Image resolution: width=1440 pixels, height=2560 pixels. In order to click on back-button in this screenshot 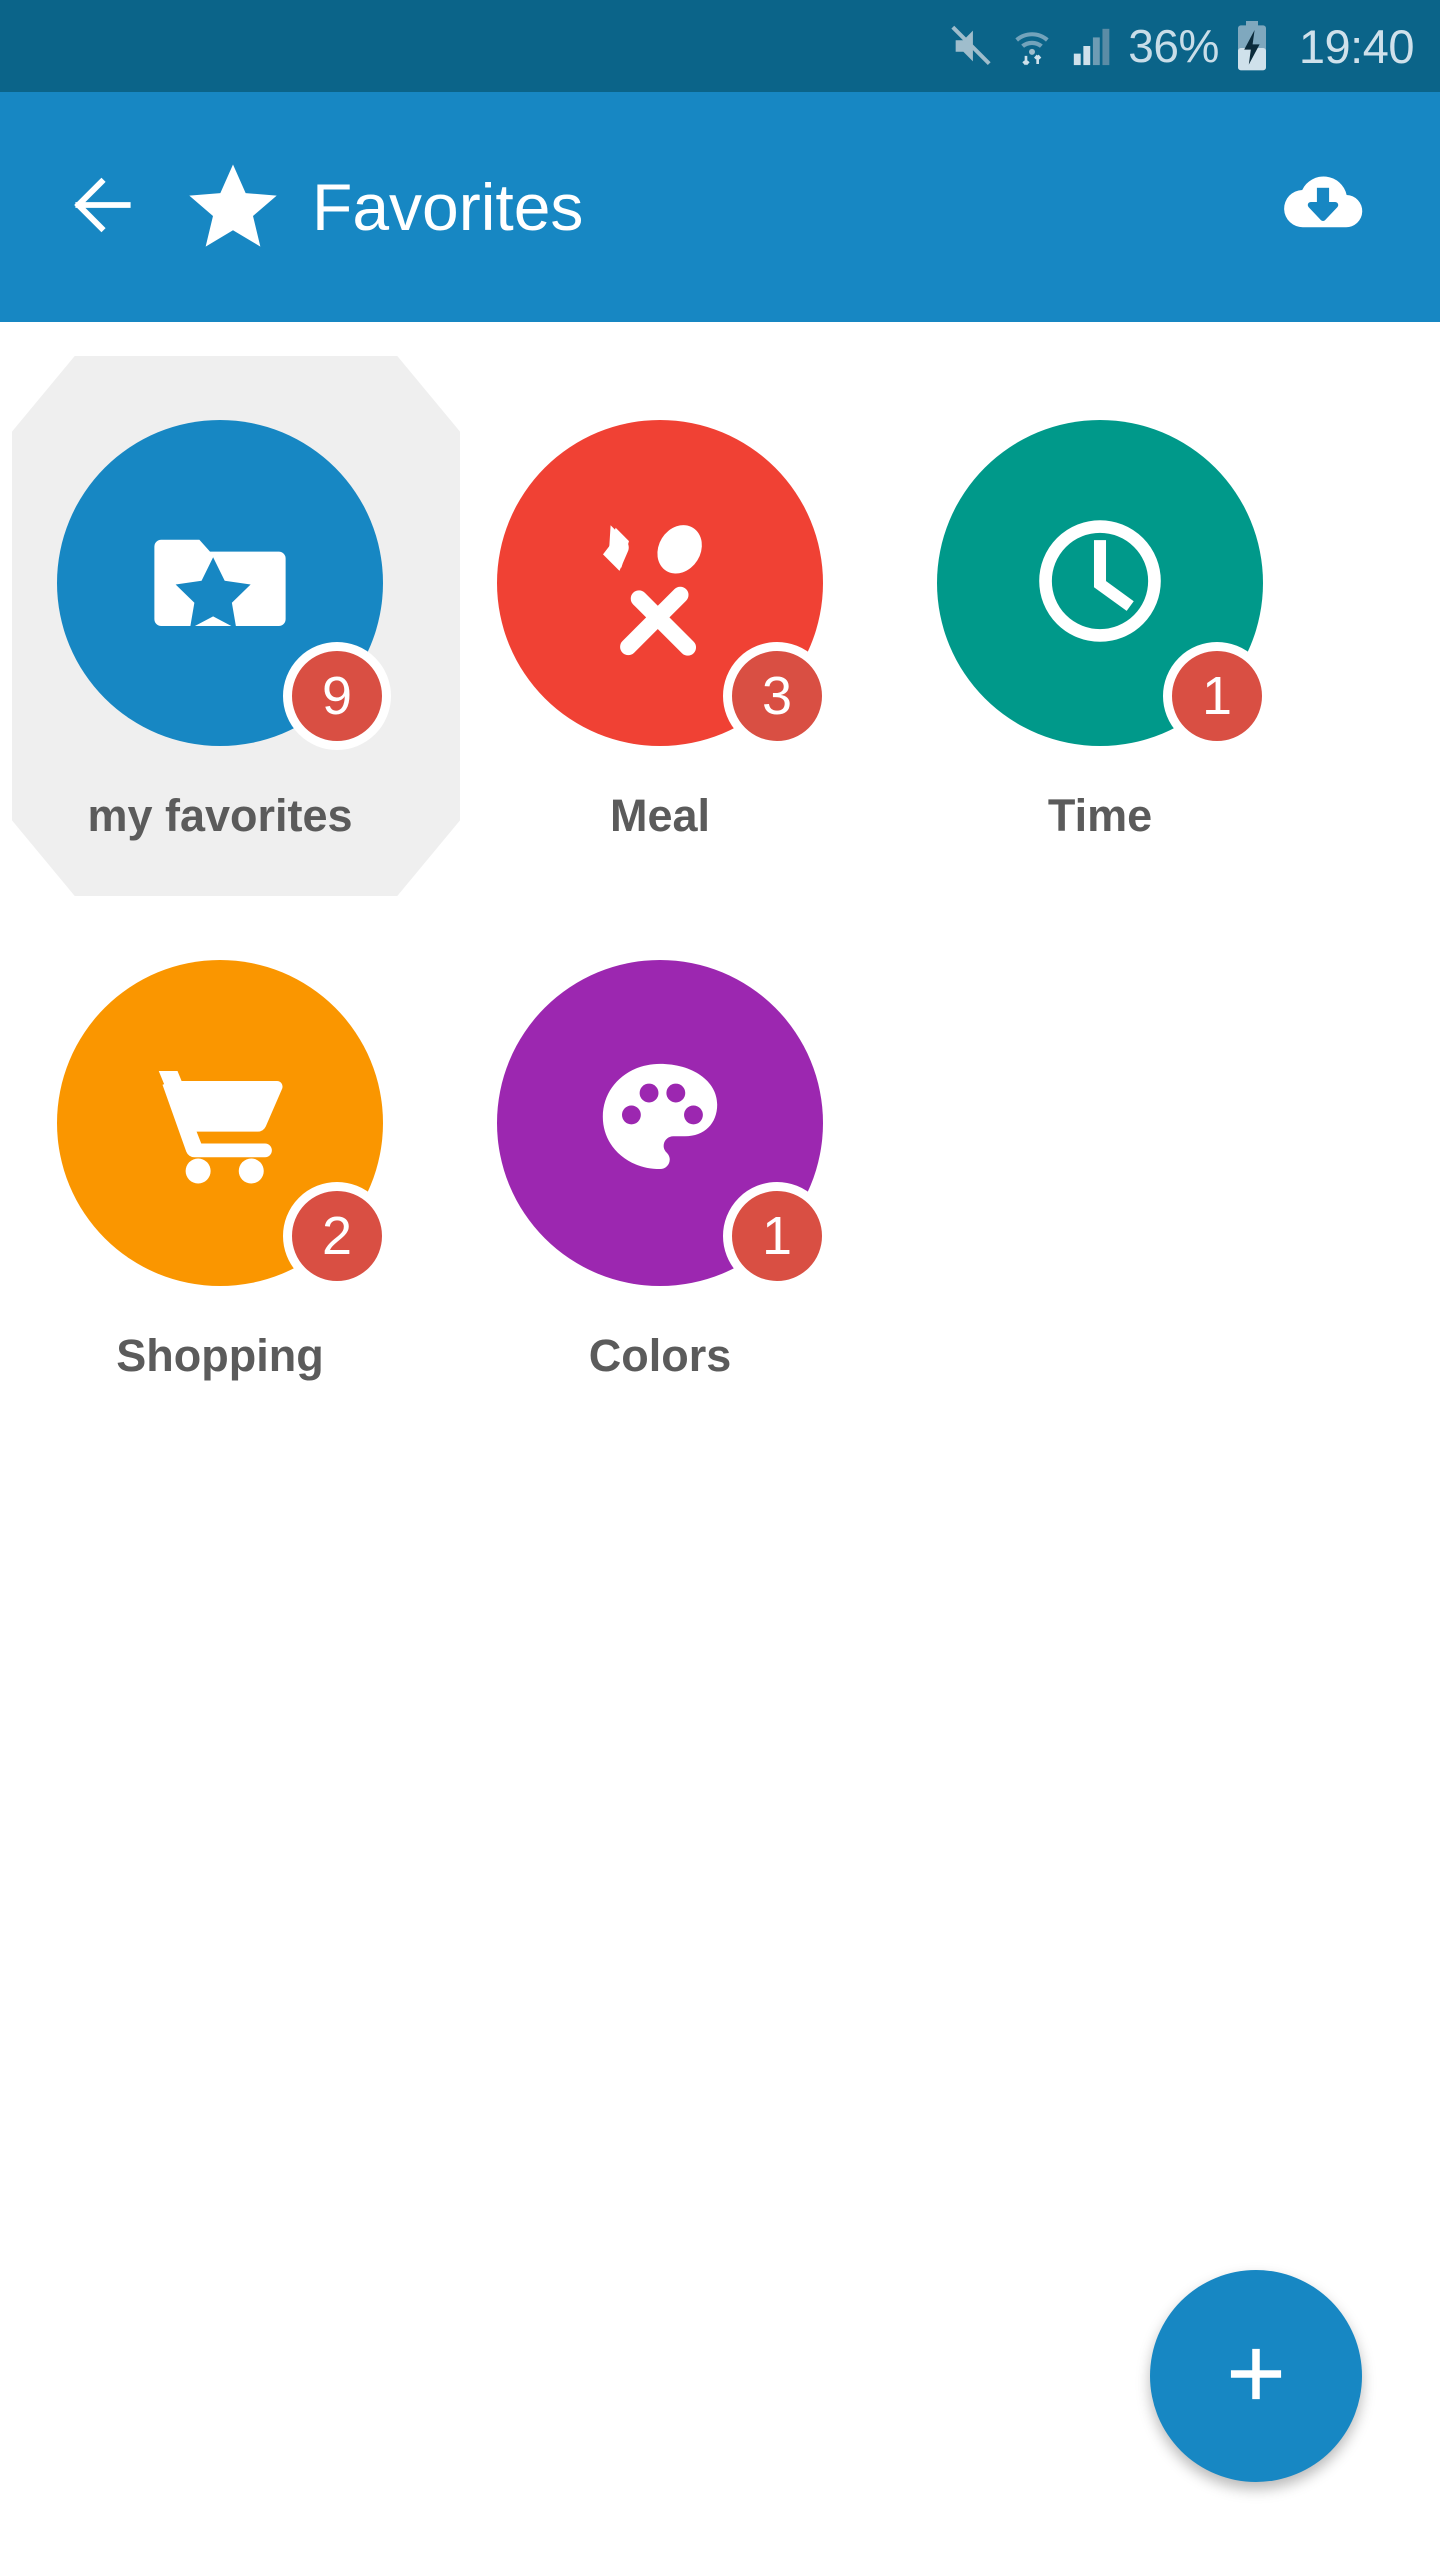, I will do `click(103, 207)`.